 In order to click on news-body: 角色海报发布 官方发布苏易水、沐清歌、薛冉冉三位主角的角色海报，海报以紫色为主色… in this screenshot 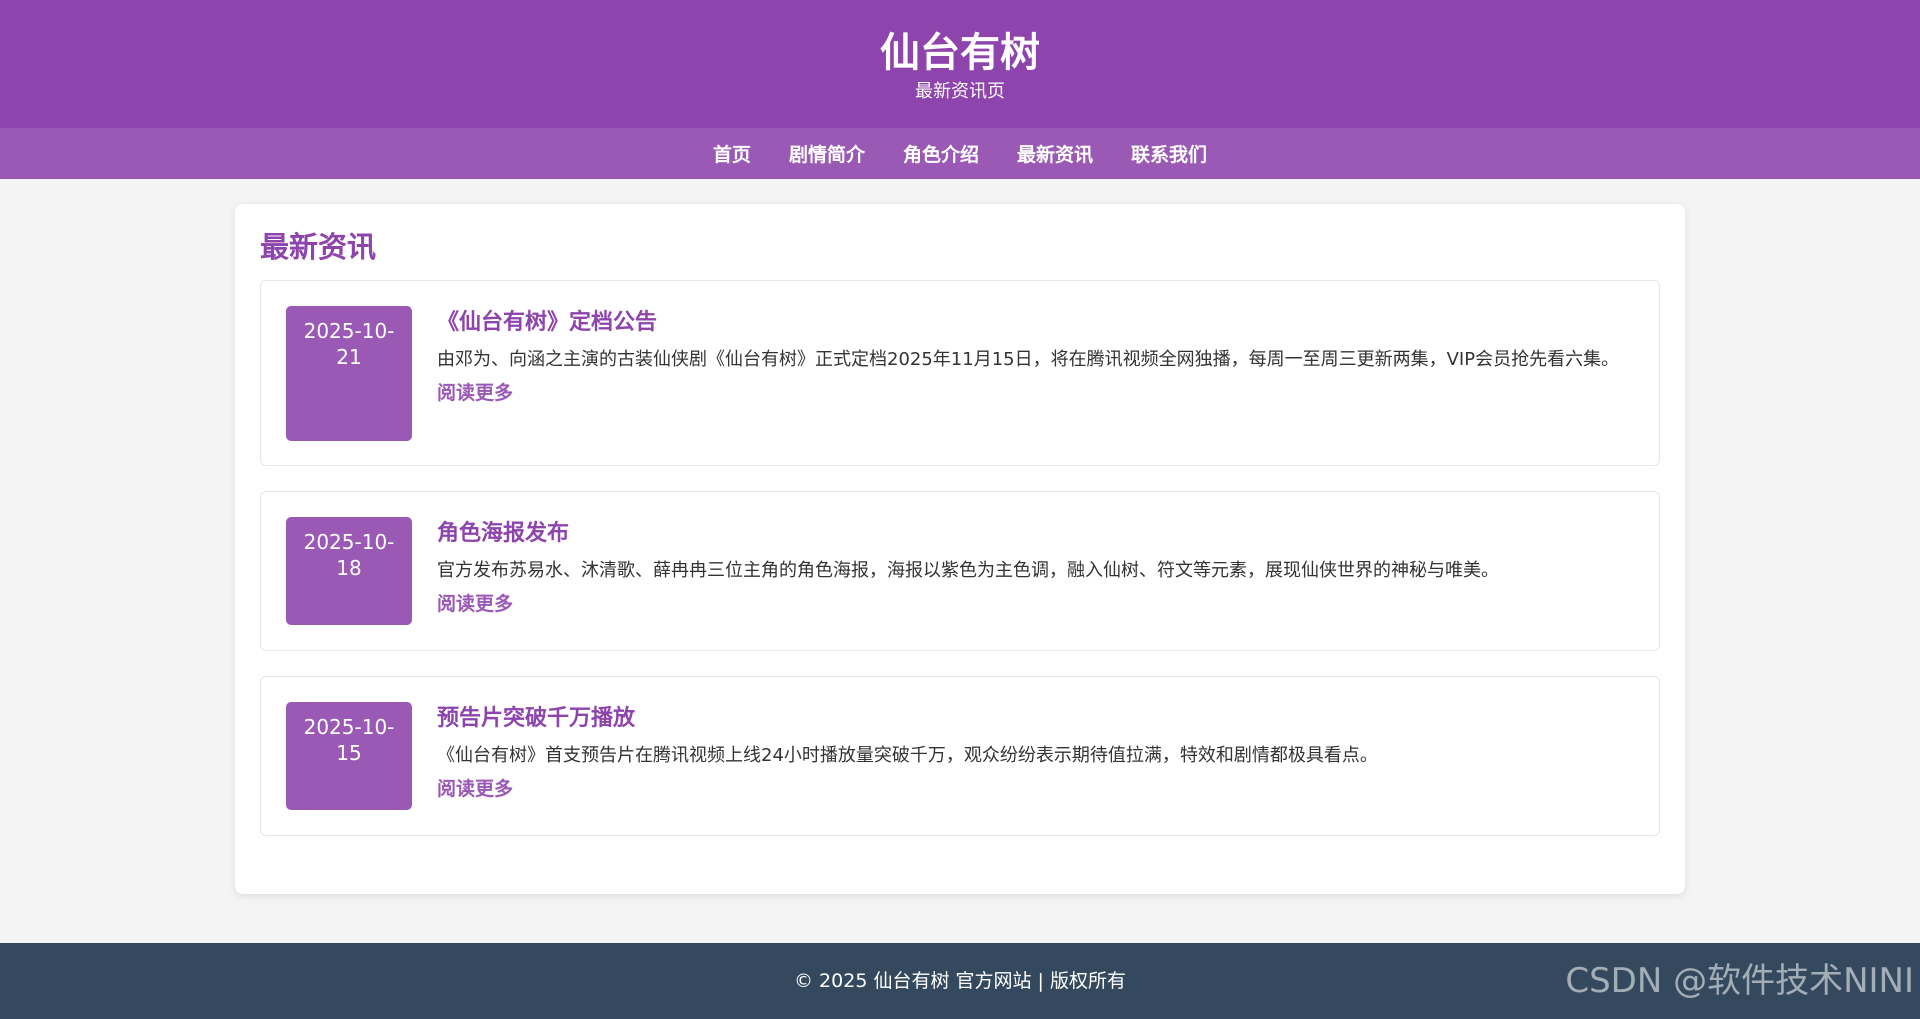, I will do `click(1035, 567)`.